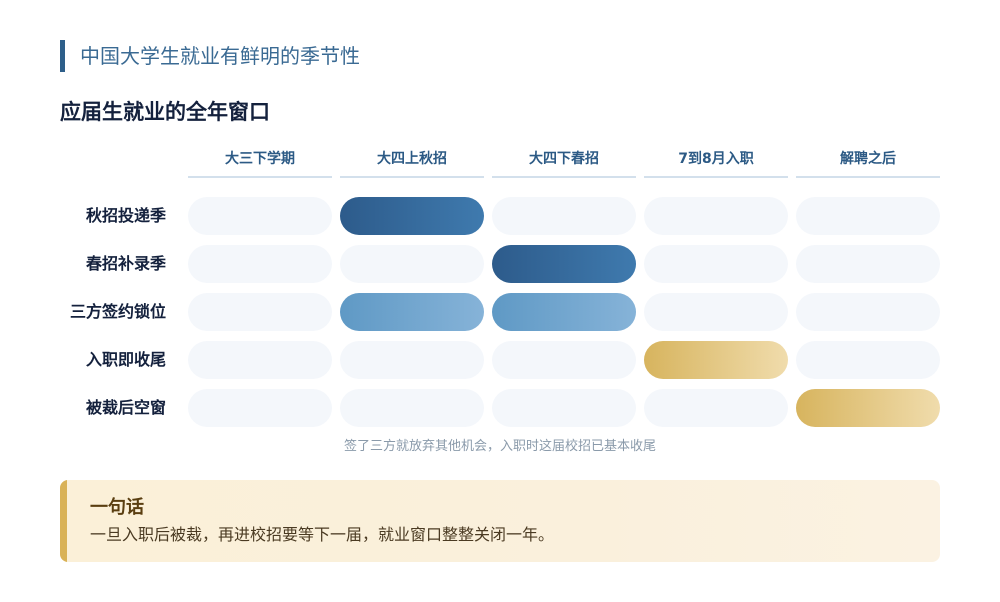  What do you see at coordinates (117, 507) in the screenshot?
I see `callout-title: 一句话` at bounding box center [117, 507].